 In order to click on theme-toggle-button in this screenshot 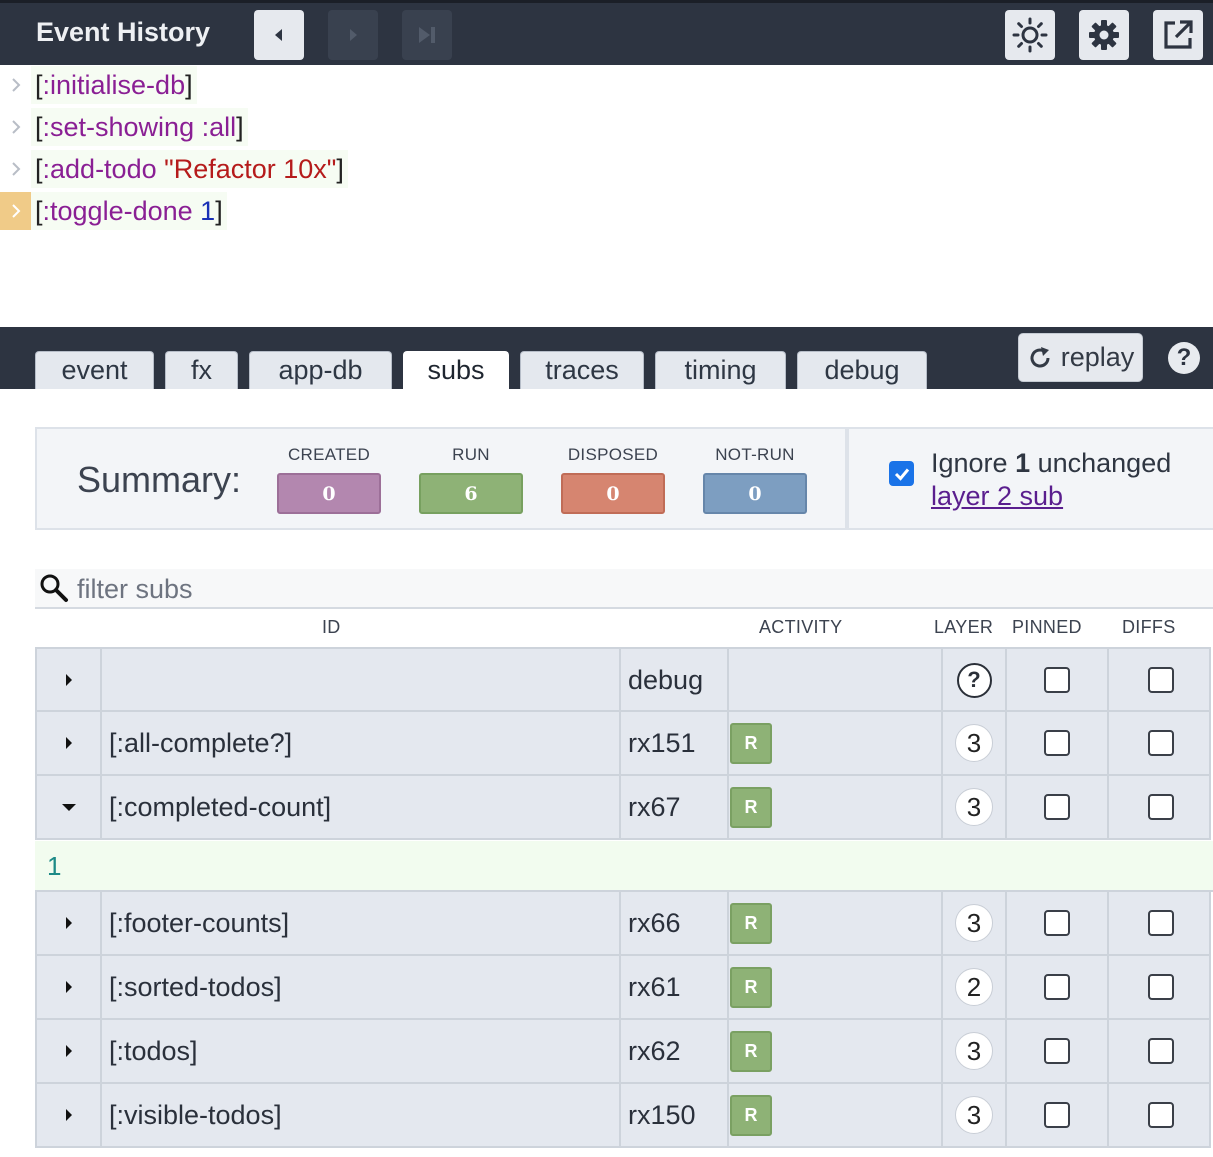, I will do `click(1030, 35)`.